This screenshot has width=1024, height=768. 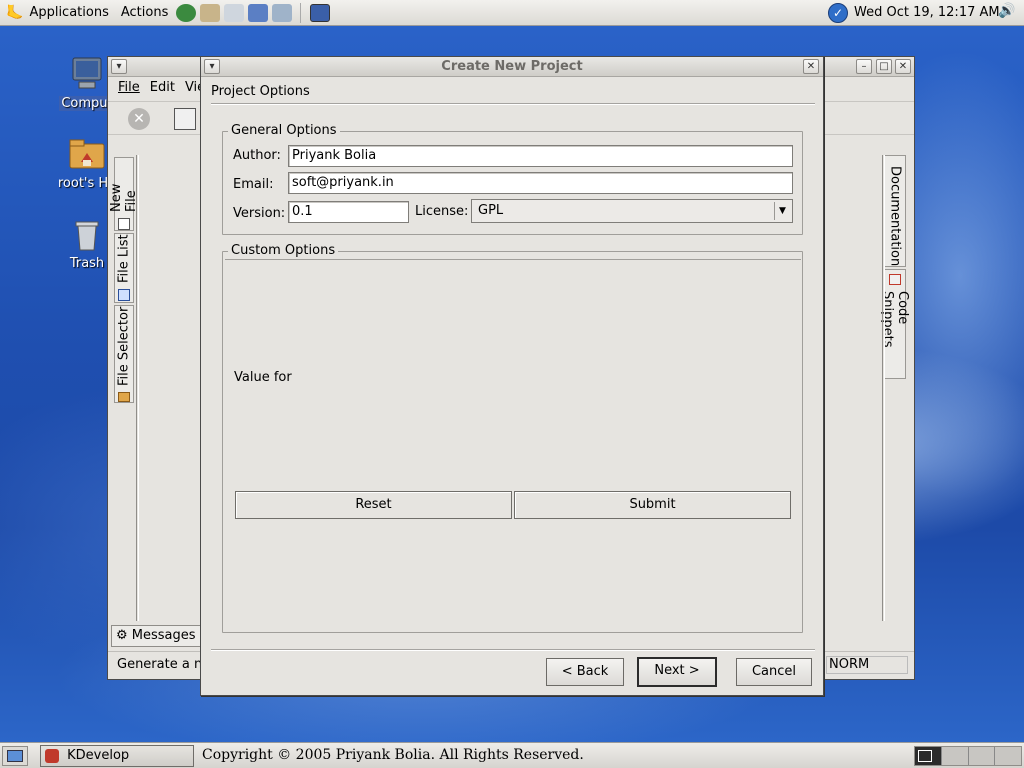 I want to click on tab-new-file: New File, so click(x=124, y=194).